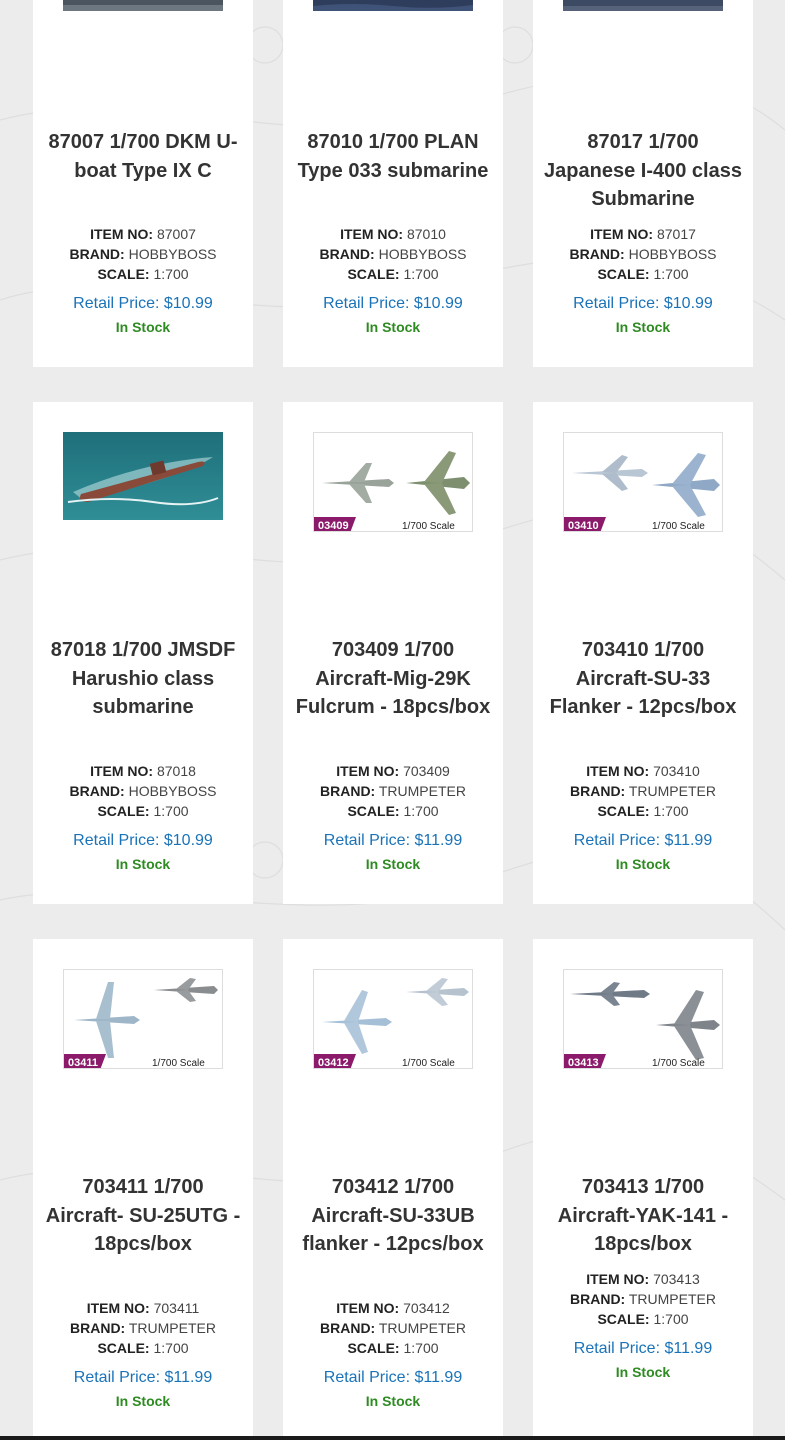 This screenshot has width=785, height=1440. What do you see at coordinates (643, 234) in the screenshot?
I see `item-number: ITEM NO: 87017` at bounding box center [643, 234].